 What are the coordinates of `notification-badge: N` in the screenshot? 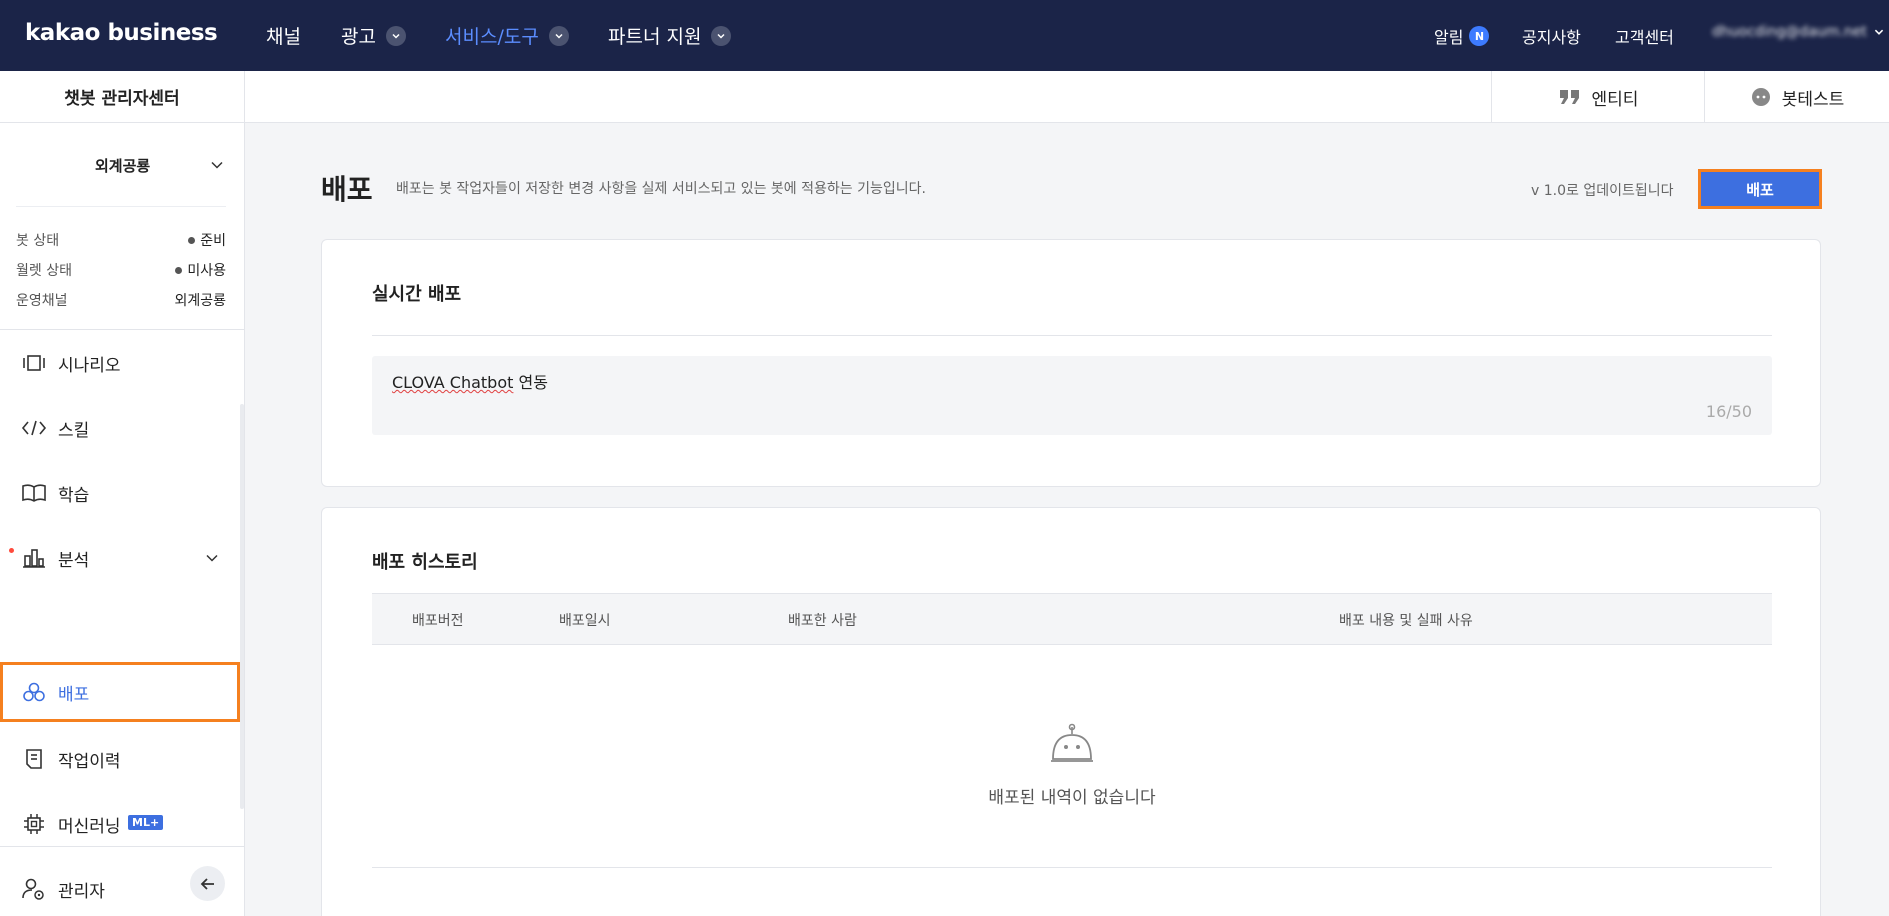 It's located at (1479, 36).